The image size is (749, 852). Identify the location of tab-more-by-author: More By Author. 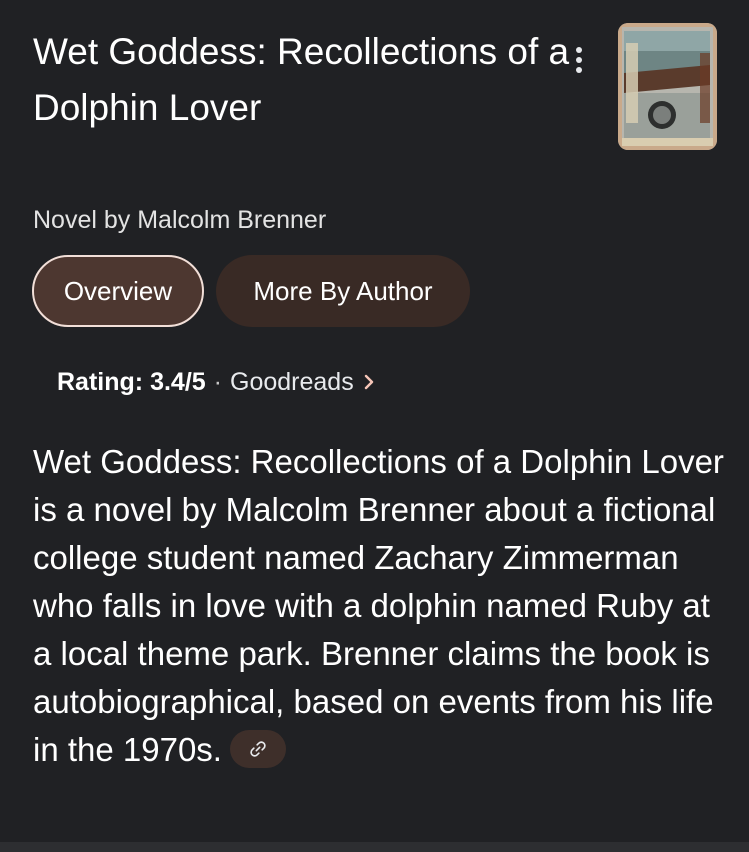
(343, 291).